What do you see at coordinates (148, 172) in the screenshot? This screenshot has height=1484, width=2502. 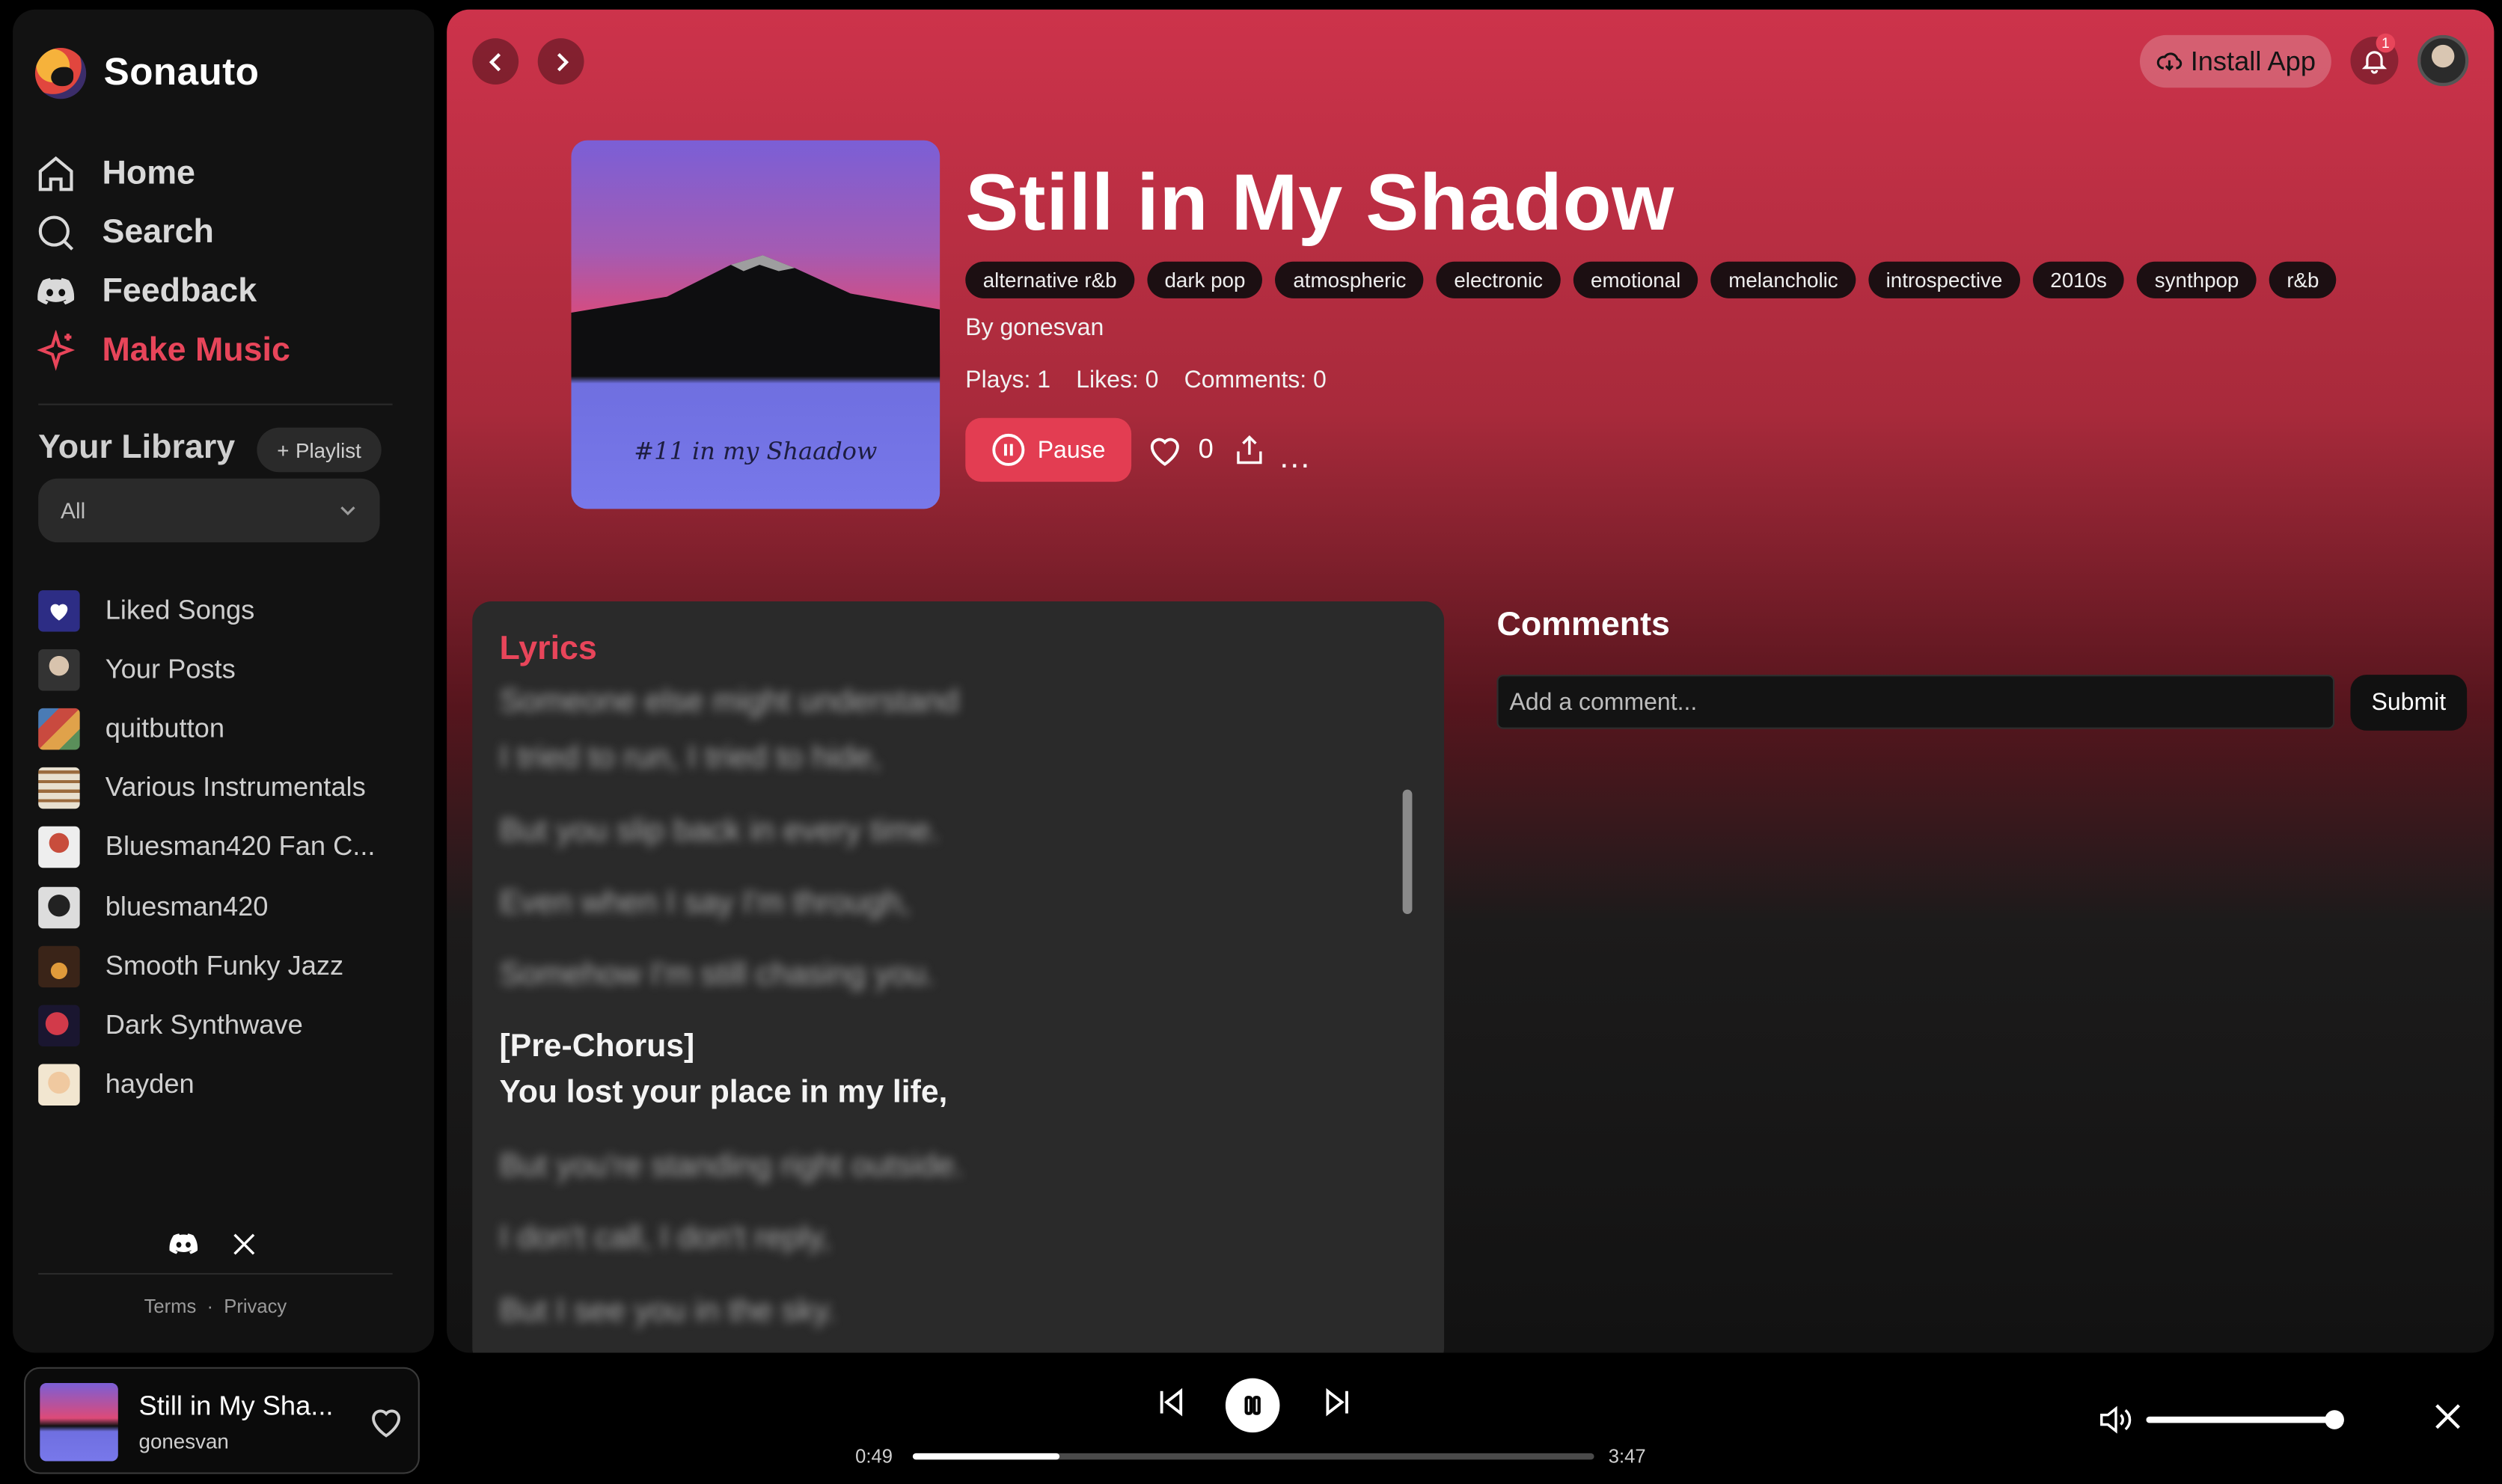 I see `nav-label-home: Home` at bounding box center [148, 172].